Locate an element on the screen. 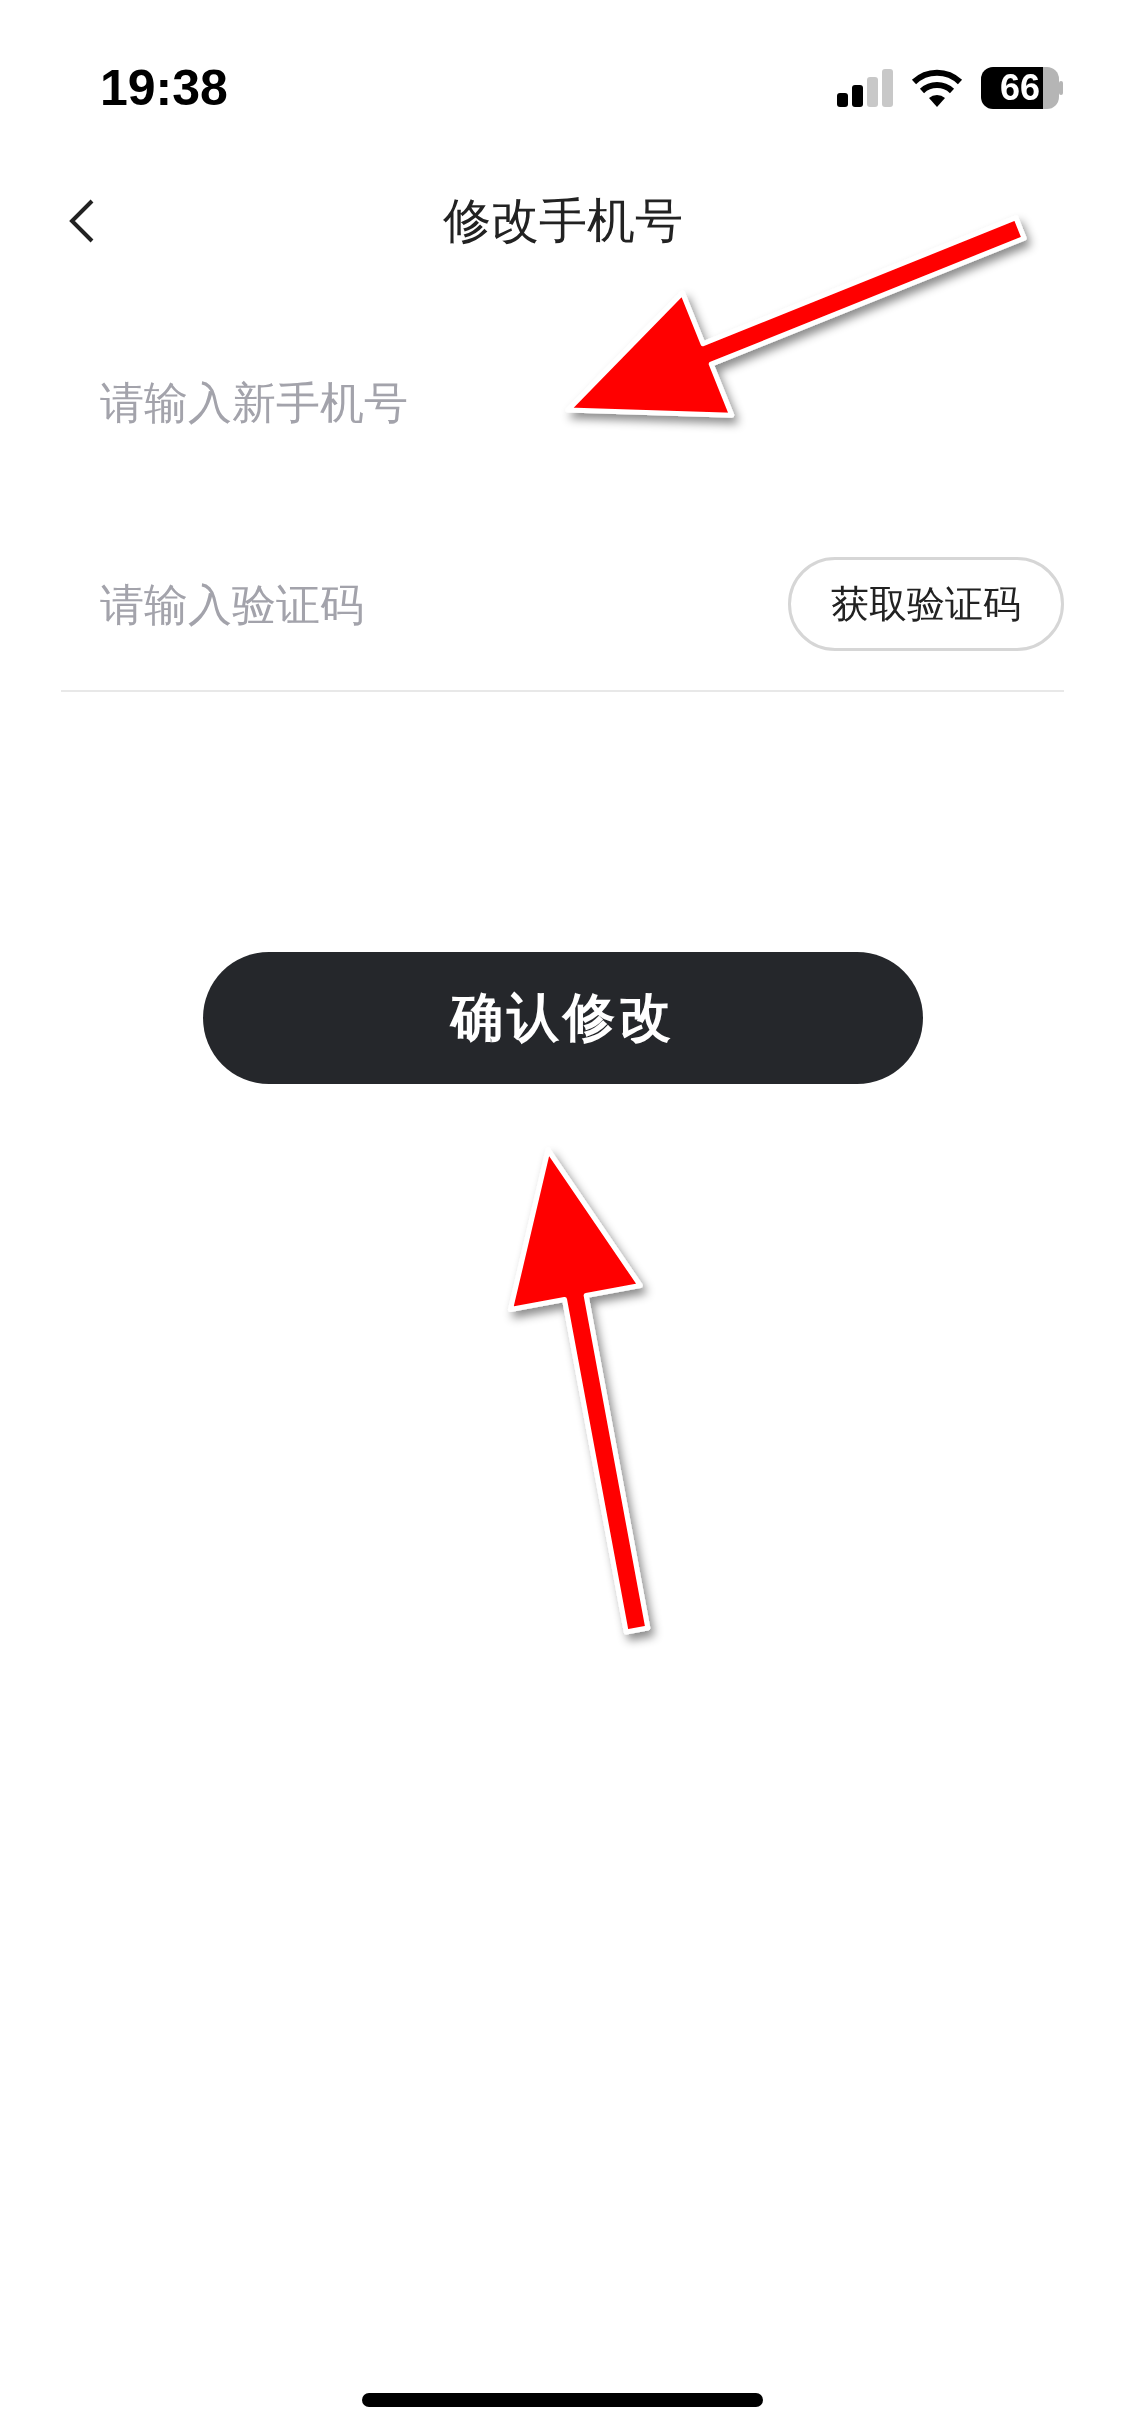 The width and height of the screenshot is (1125, 2436). page-title: 修改手机号 is located at coordinates (562, 220).